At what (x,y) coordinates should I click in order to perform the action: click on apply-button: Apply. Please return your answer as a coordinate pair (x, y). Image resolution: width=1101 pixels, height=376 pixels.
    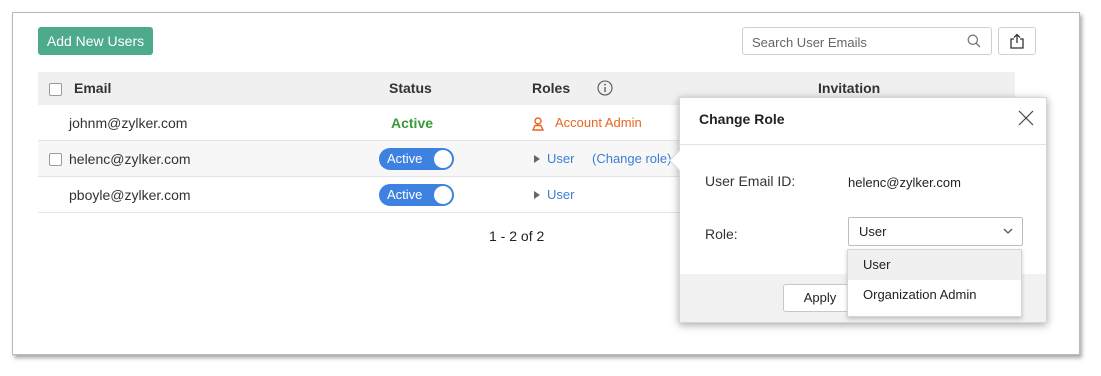
    Looking at the image, I should click on (820, 298).